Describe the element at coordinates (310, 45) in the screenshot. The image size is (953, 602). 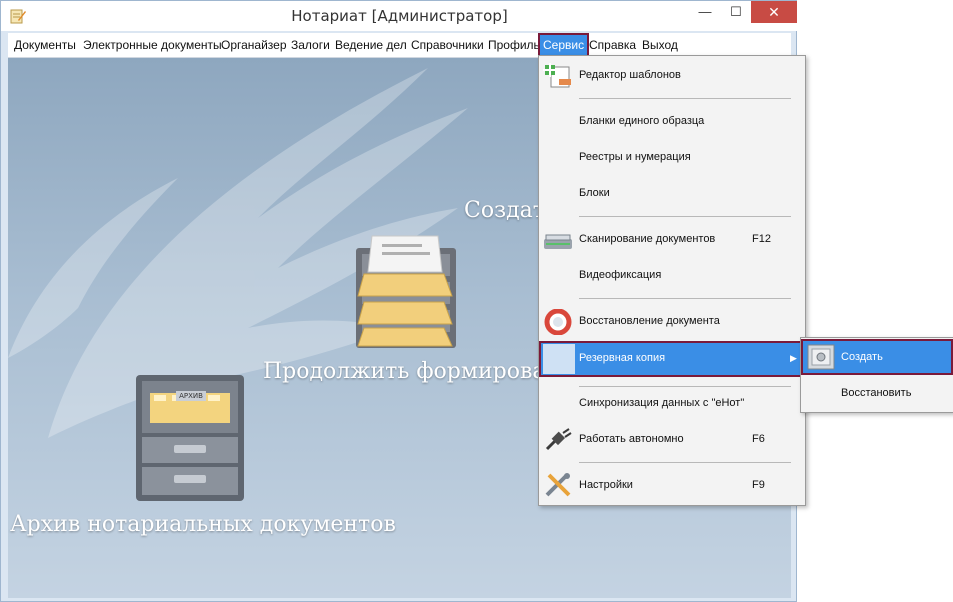
I see `menu-pledges: Залоги` at that location.